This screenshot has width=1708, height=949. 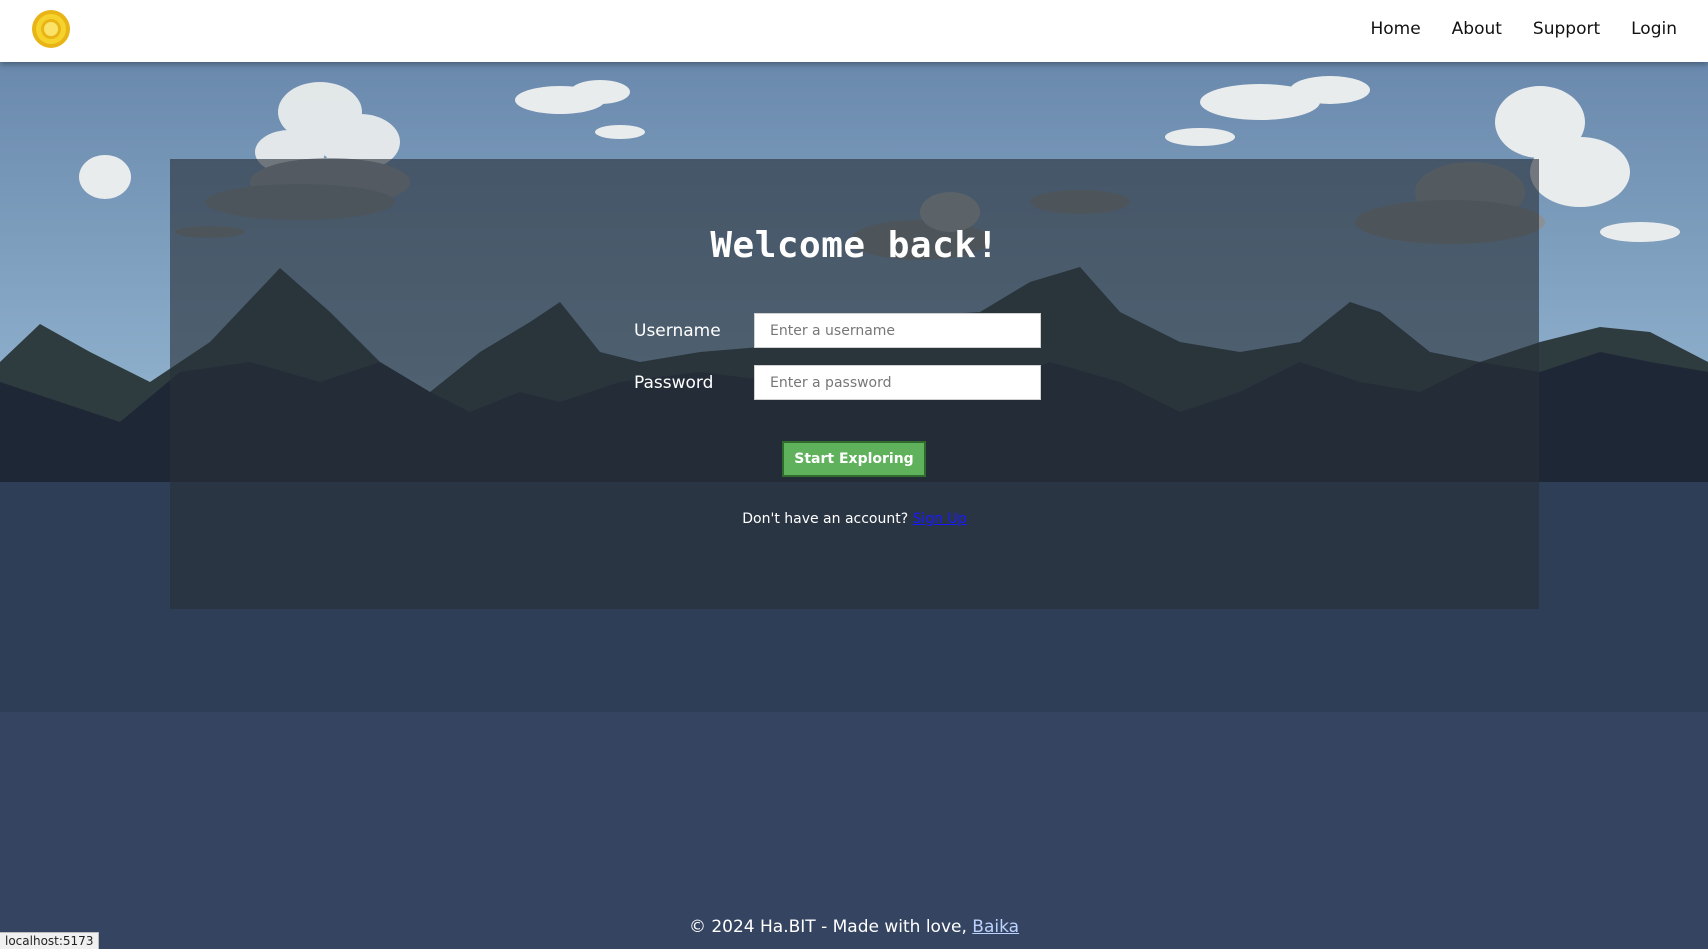 I want to click on username-label: Username, so click(x=677, y=330).